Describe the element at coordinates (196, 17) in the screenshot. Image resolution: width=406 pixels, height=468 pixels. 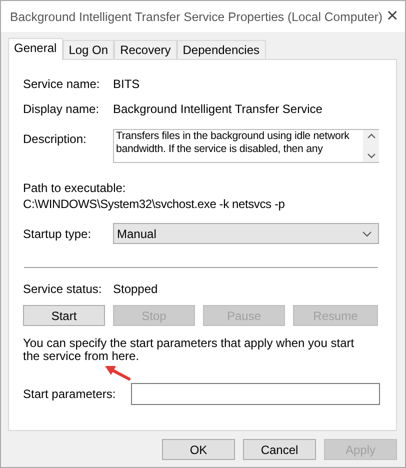
I see `window-title: Background Intelligent Transfer Service Properties (Local Computer)` at that location.